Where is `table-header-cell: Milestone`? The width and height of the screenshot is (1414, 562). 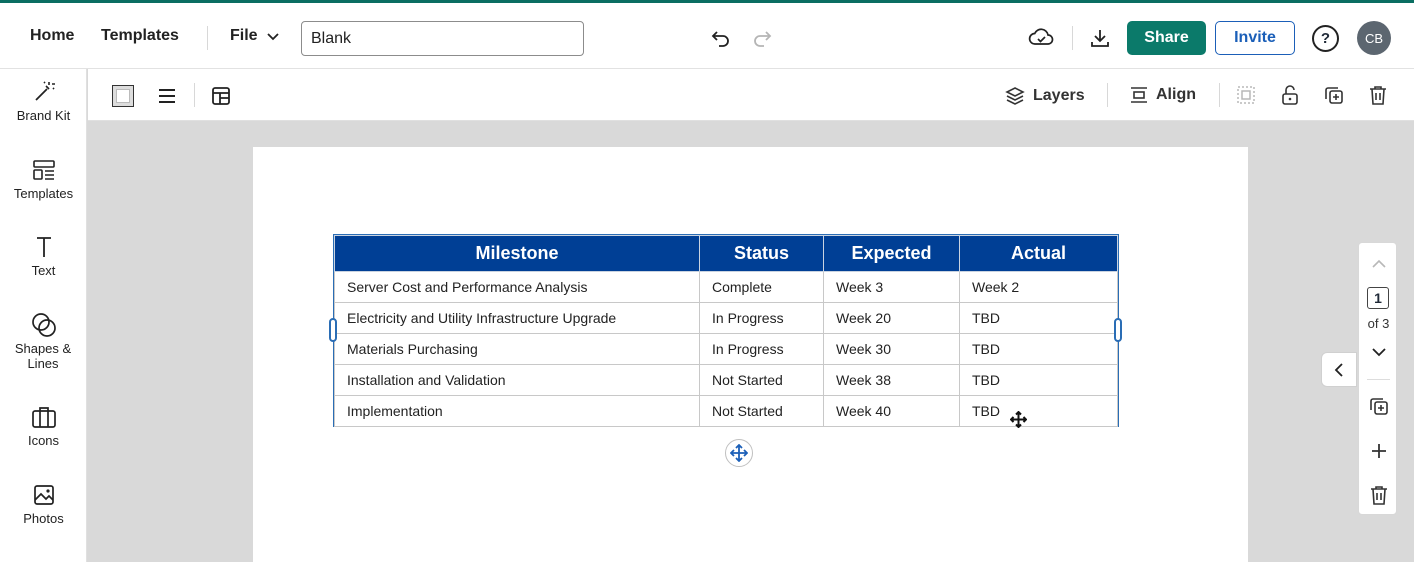 table-header-cell: Milestone is located at coordinates (517, 253).